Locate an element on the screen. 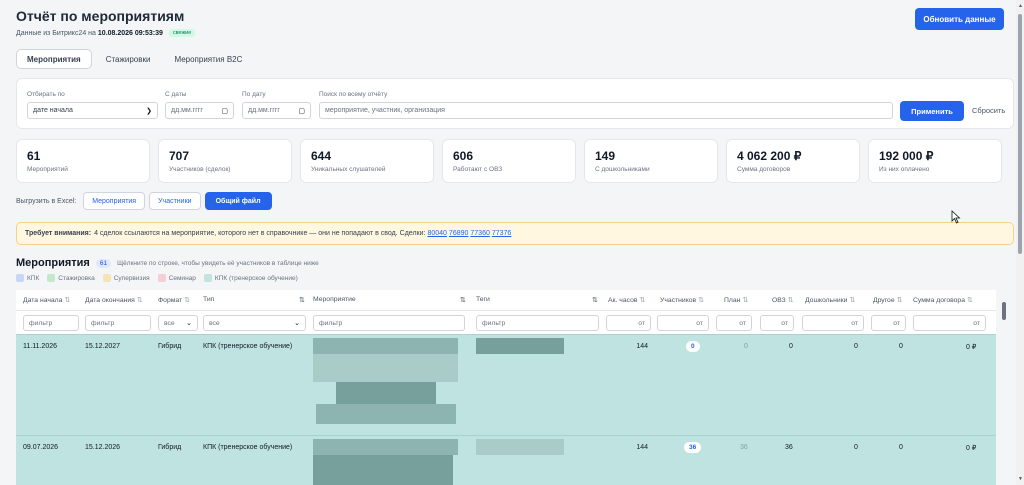 This screenshot has width=1024, height=485. participants-badge: 36 is located at coordinates (693, 447).